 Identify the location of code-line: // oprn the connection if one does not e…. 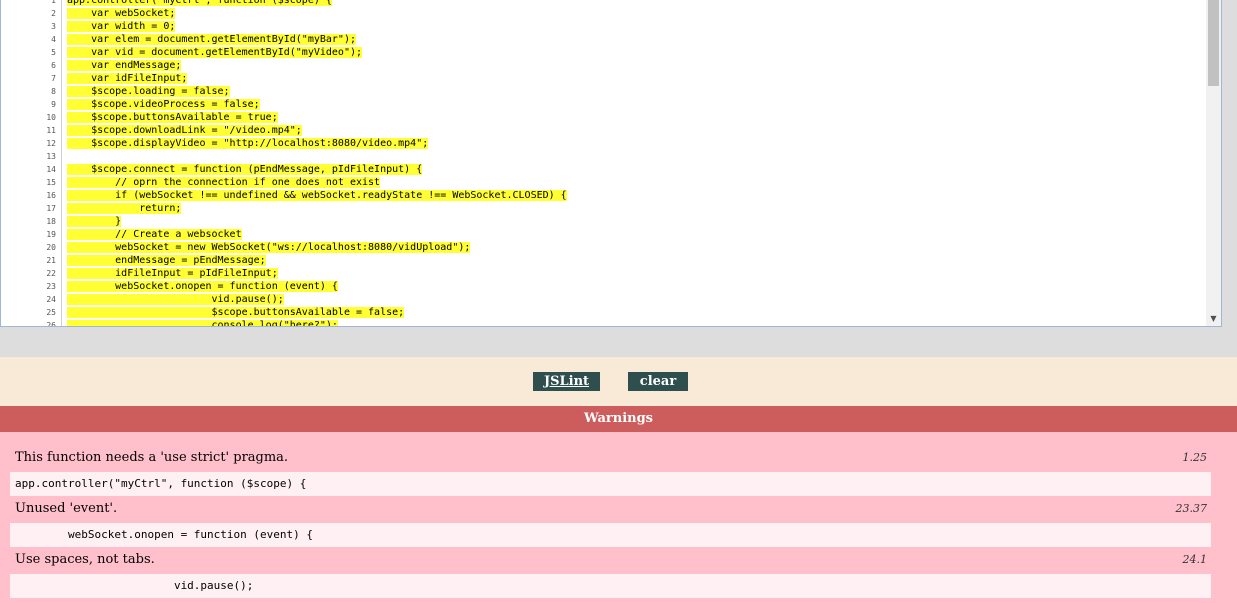
(224, 182).